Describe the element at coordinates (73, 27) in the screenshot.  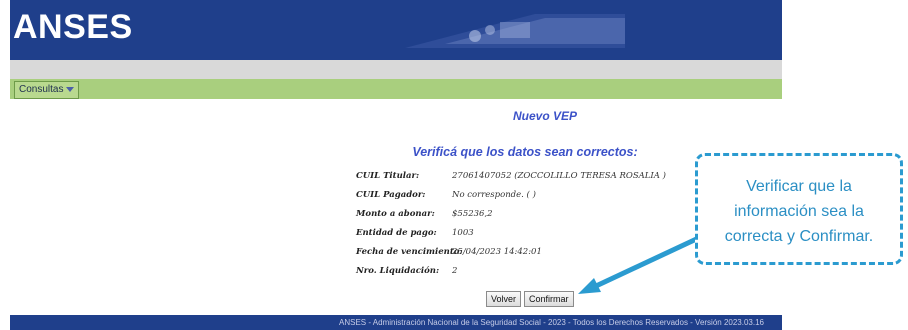
I see `anses-logo: ANSES` at that location.